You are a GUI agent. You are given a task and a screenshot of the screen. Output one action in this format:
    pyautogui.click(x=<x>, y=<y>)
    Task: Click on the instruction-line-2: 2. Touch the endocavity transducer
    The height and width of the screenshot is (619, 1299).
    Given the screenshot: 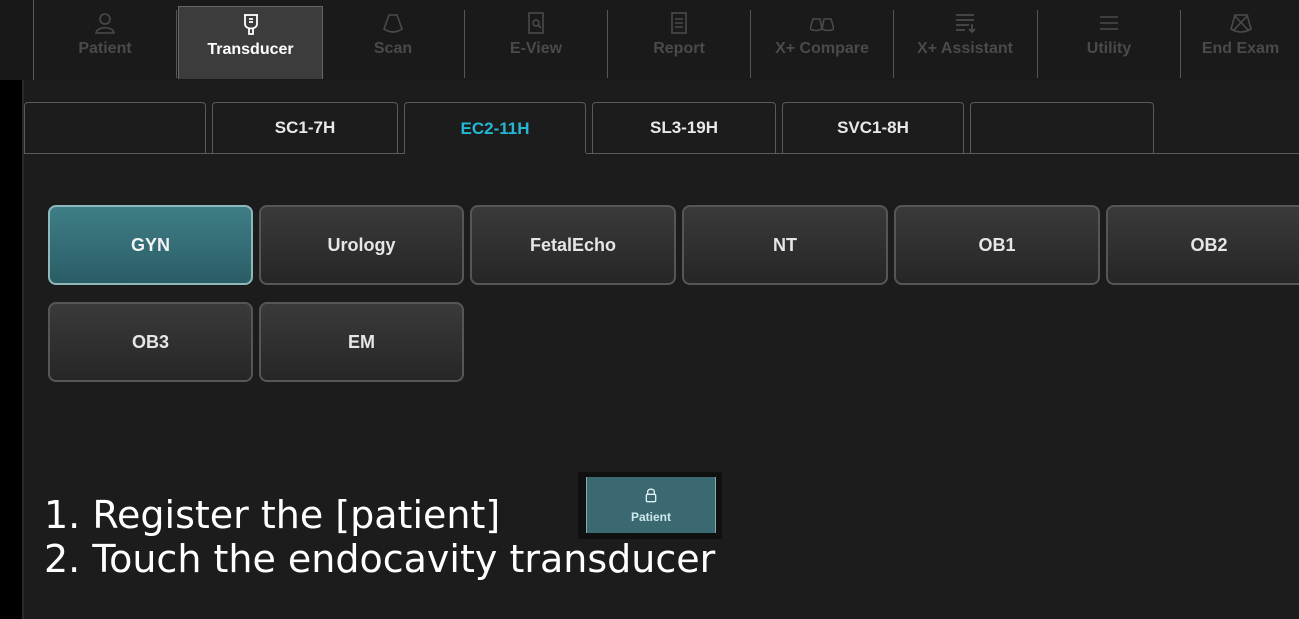 What is the action you would take?
    pyautogui.click(x=380, y=559)
    